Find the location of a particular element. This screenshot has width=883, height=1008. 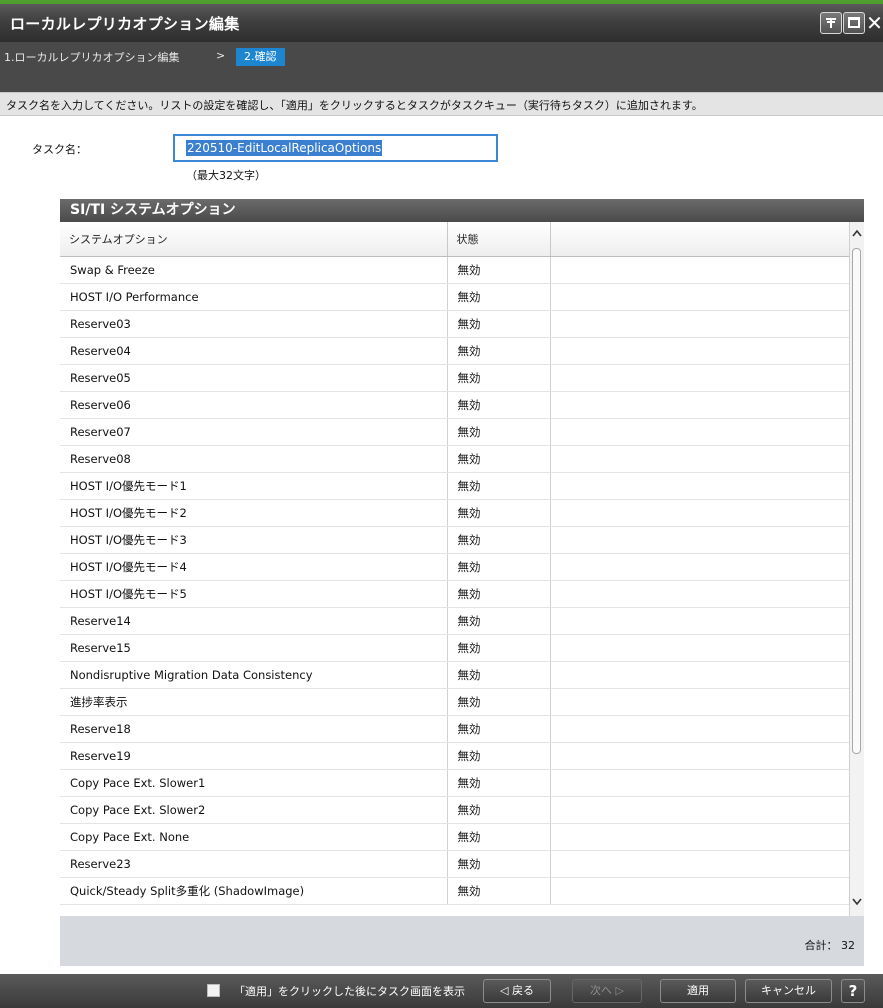

option-name-cell: Swap & Freeze is located at coordinates (254, 270).